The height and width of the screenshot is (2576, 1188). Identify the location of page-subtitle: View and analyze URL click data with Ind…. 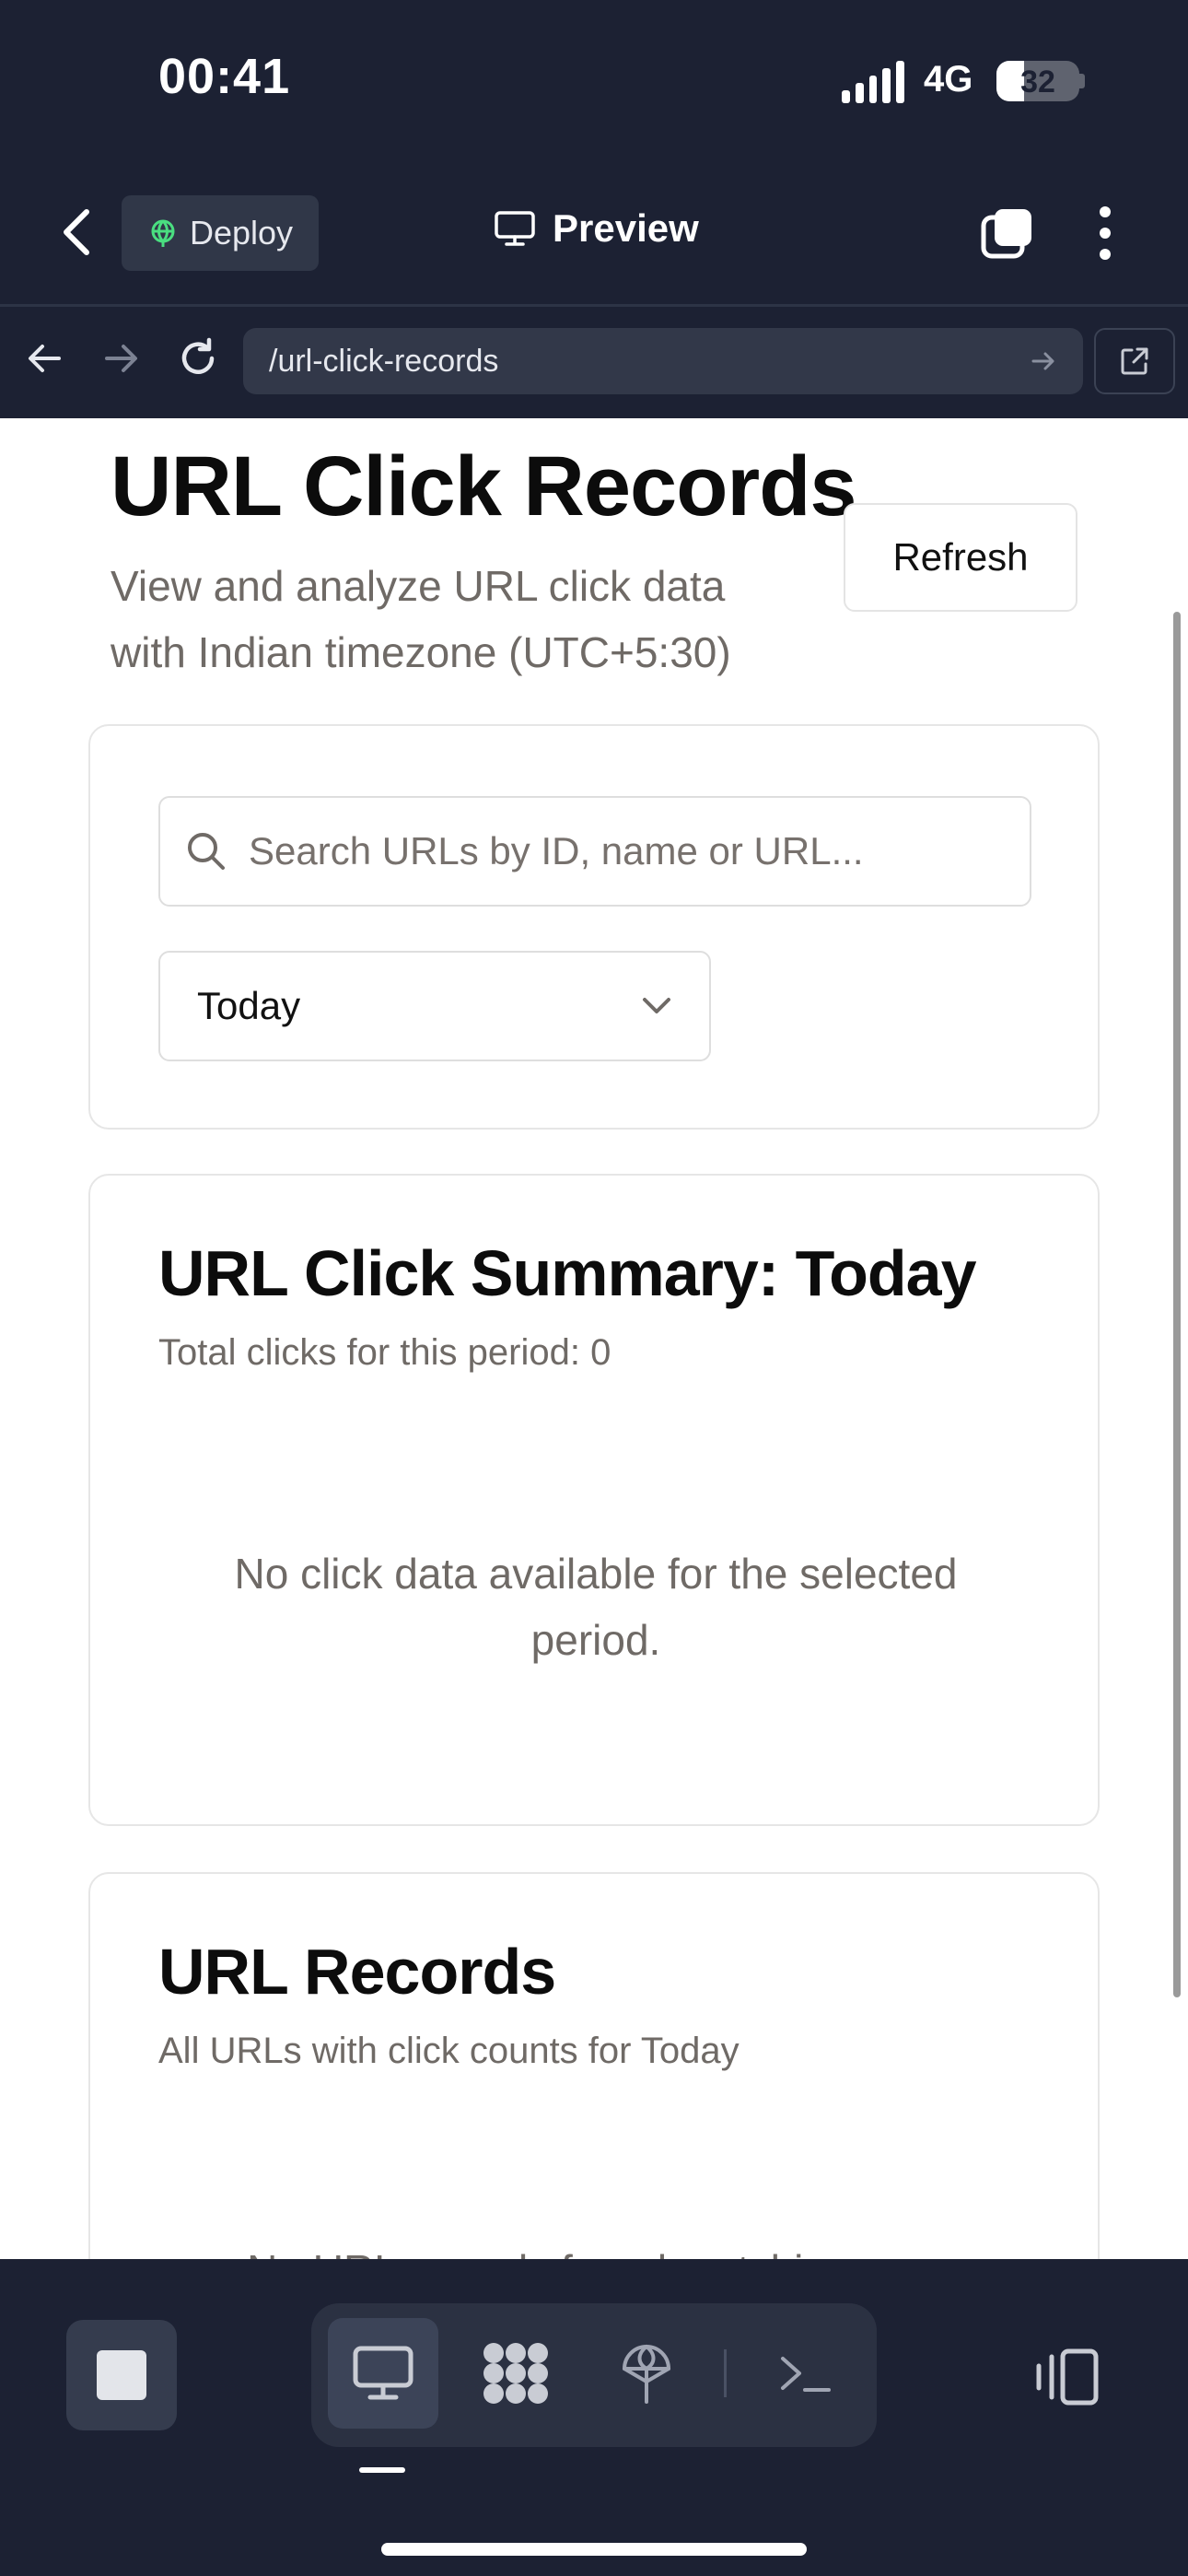
(421, 619).